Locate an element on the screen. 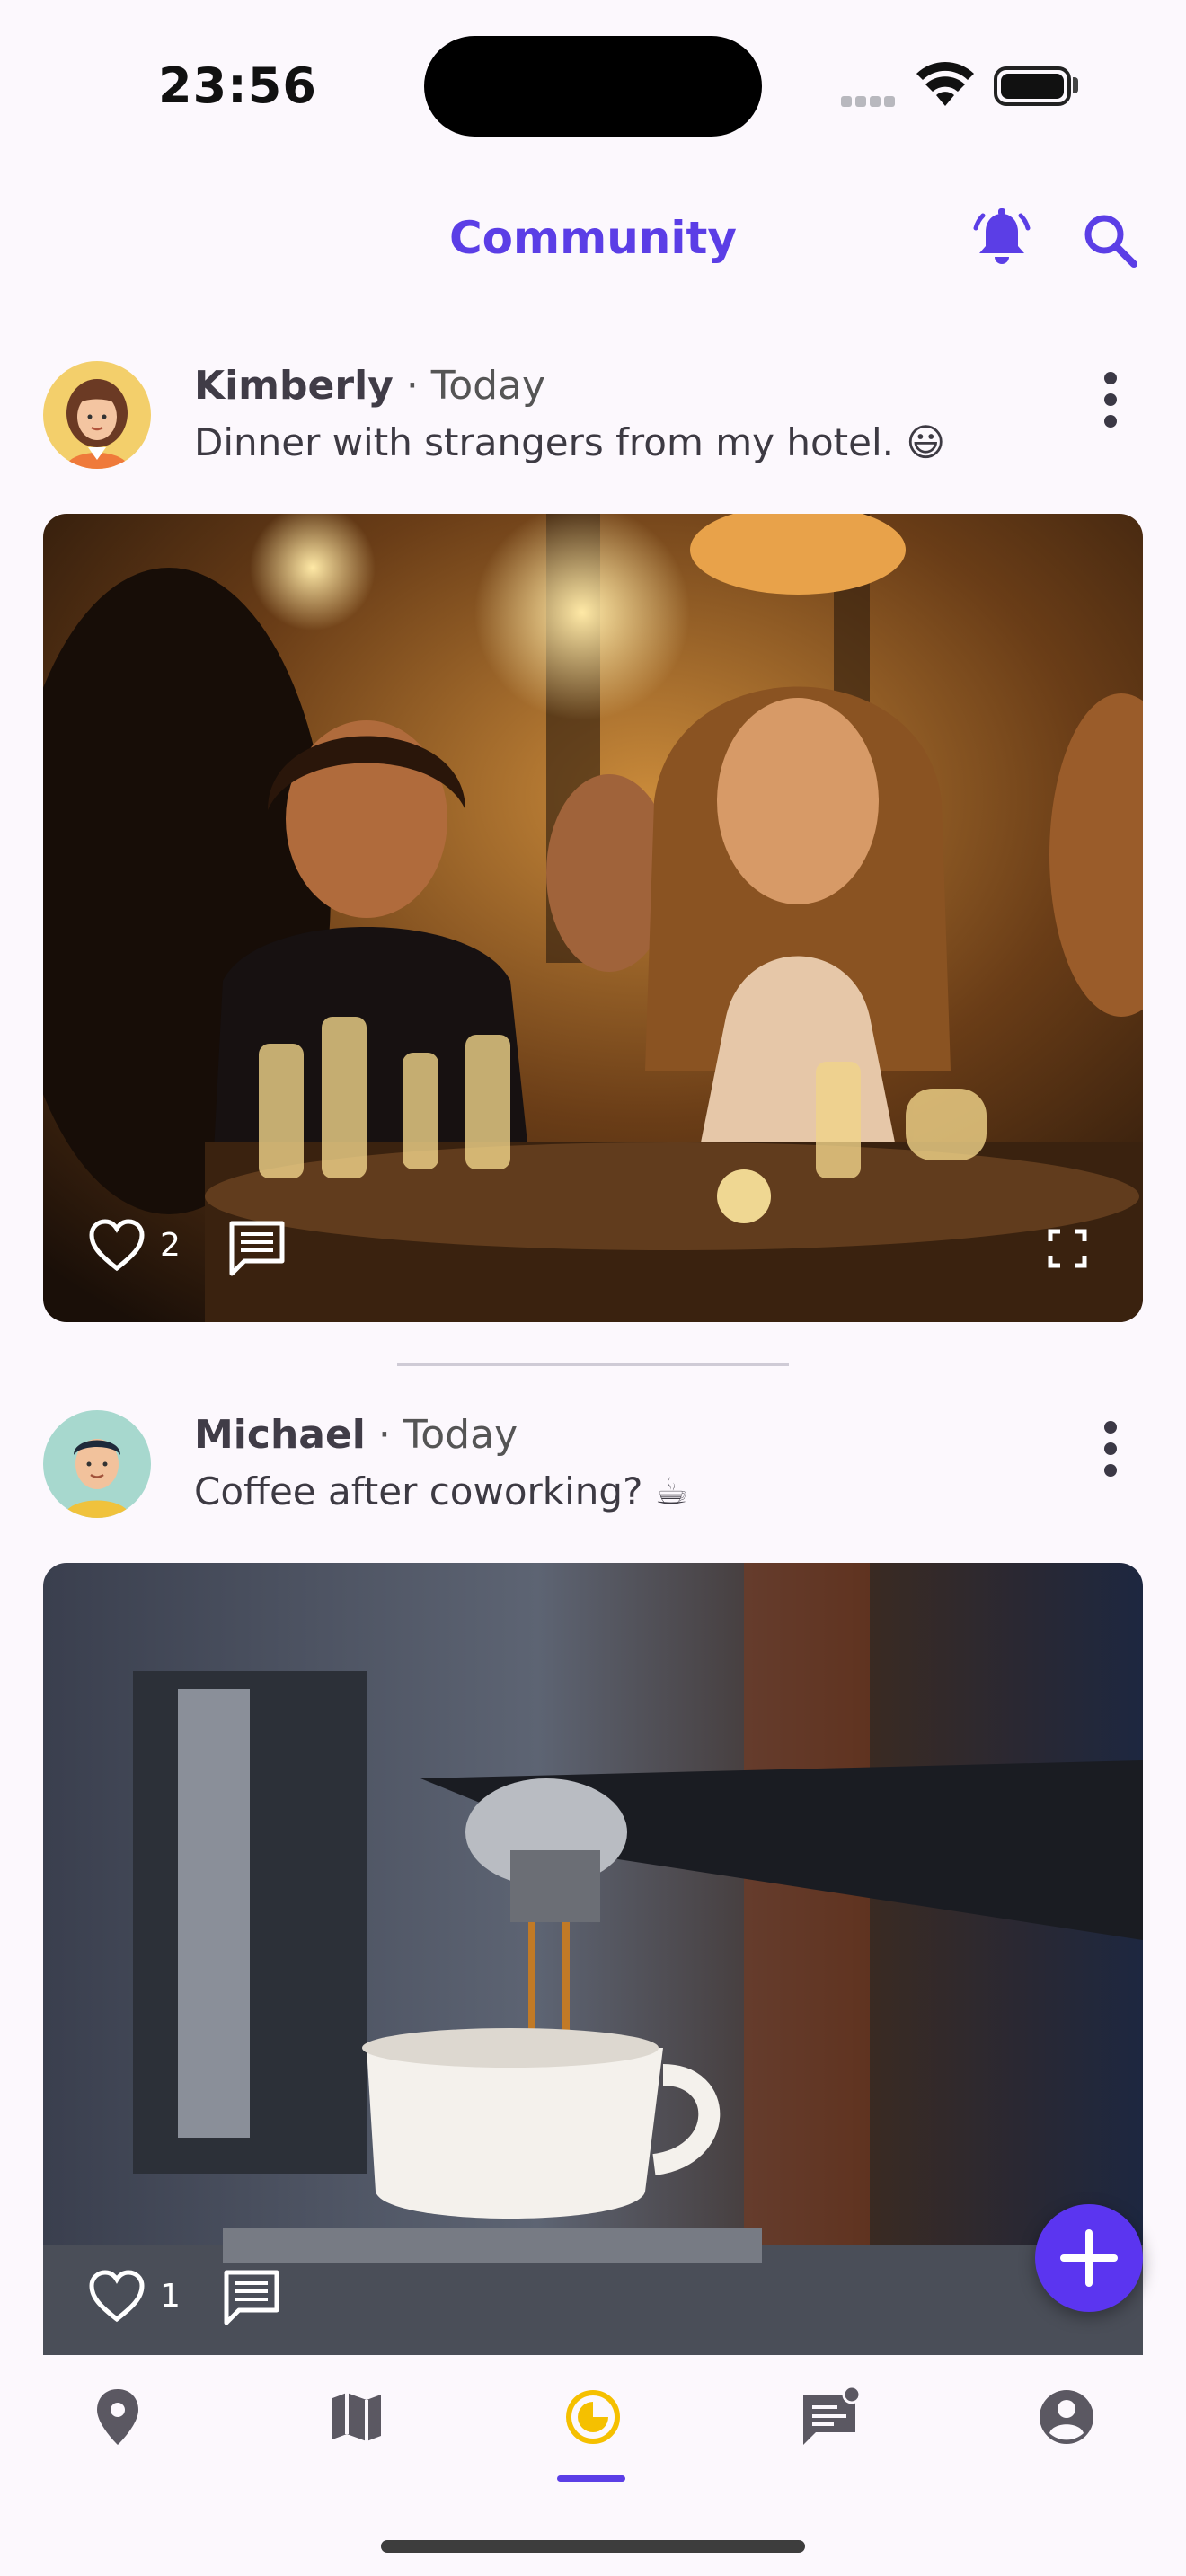 The image size is (1186, 2576). post-header: Michael · Today is located at coordinates (356, 1435).